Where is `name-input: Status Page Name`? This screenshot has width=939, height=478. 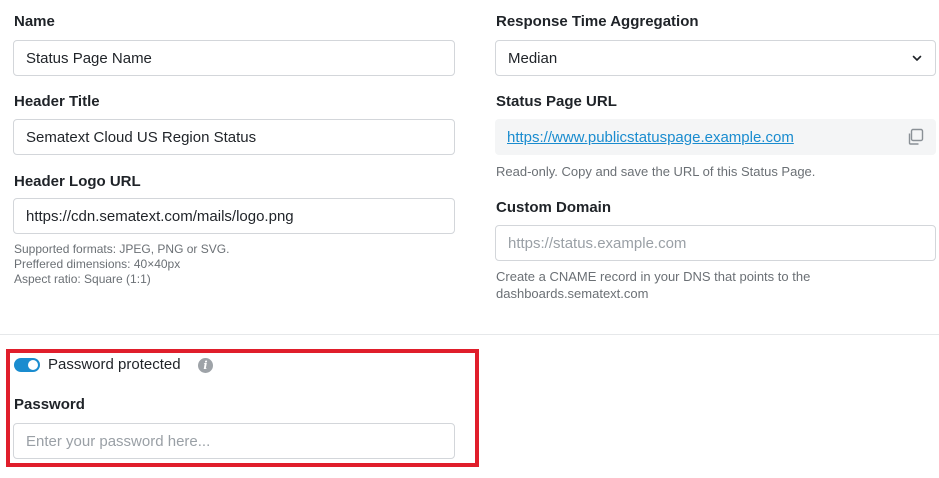 name-input: Status Page Name is located at coordinates (234, 58).